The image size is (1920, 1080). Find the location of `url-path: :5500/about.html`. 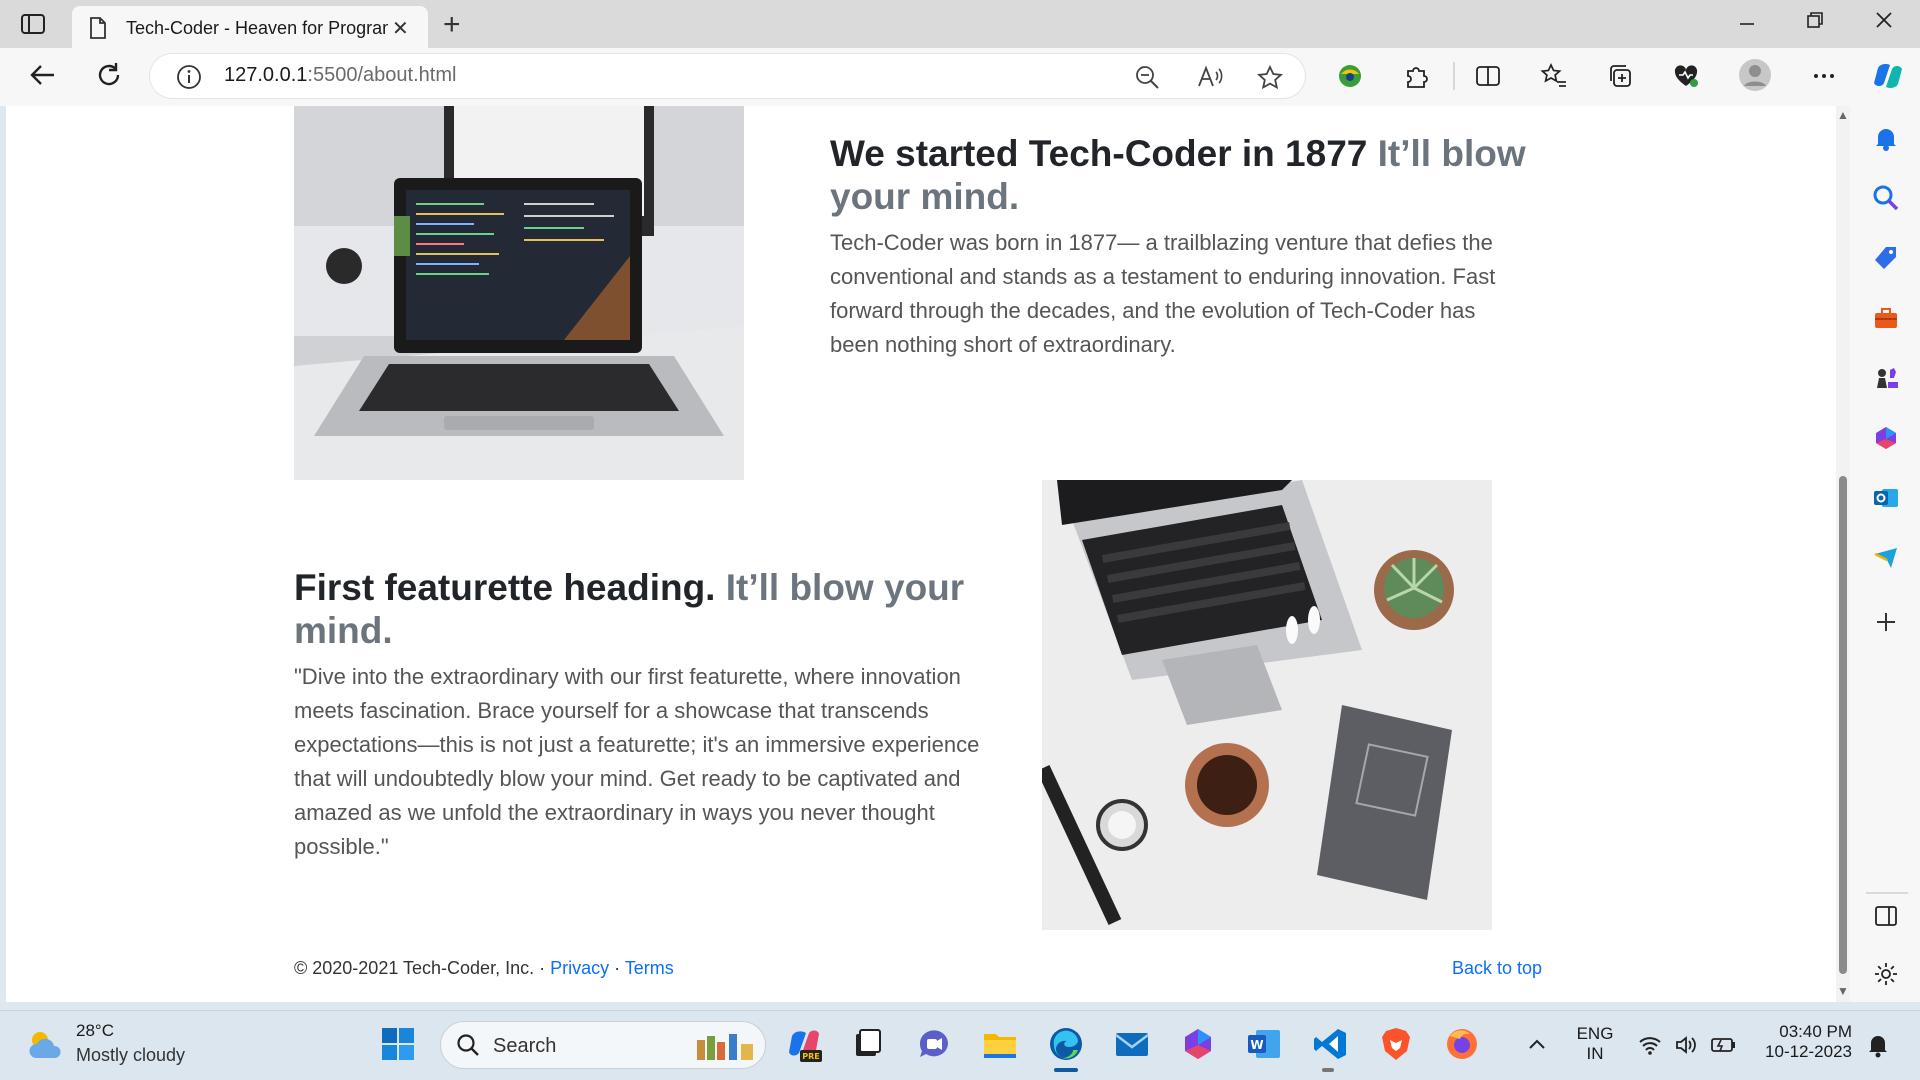

url-path: :5500/about.html is located at coordinates (382, 75).